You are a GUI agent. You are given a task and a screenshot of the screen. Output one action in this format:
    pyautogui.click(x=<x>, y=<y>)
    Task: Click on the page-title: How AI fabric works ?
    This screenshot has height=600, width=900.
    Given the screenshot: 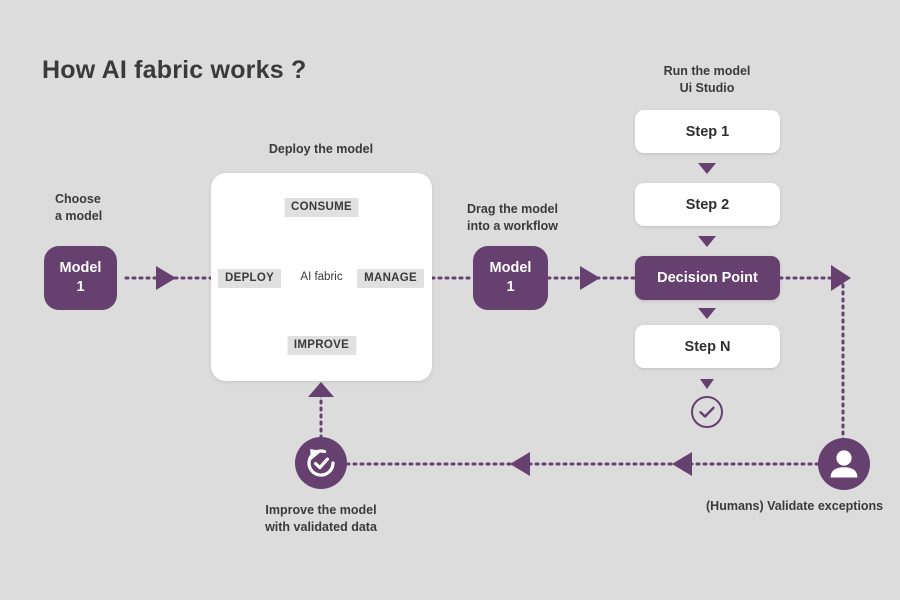 What is the action you would take?
    pyautogui.click(x=174, y=70)
    